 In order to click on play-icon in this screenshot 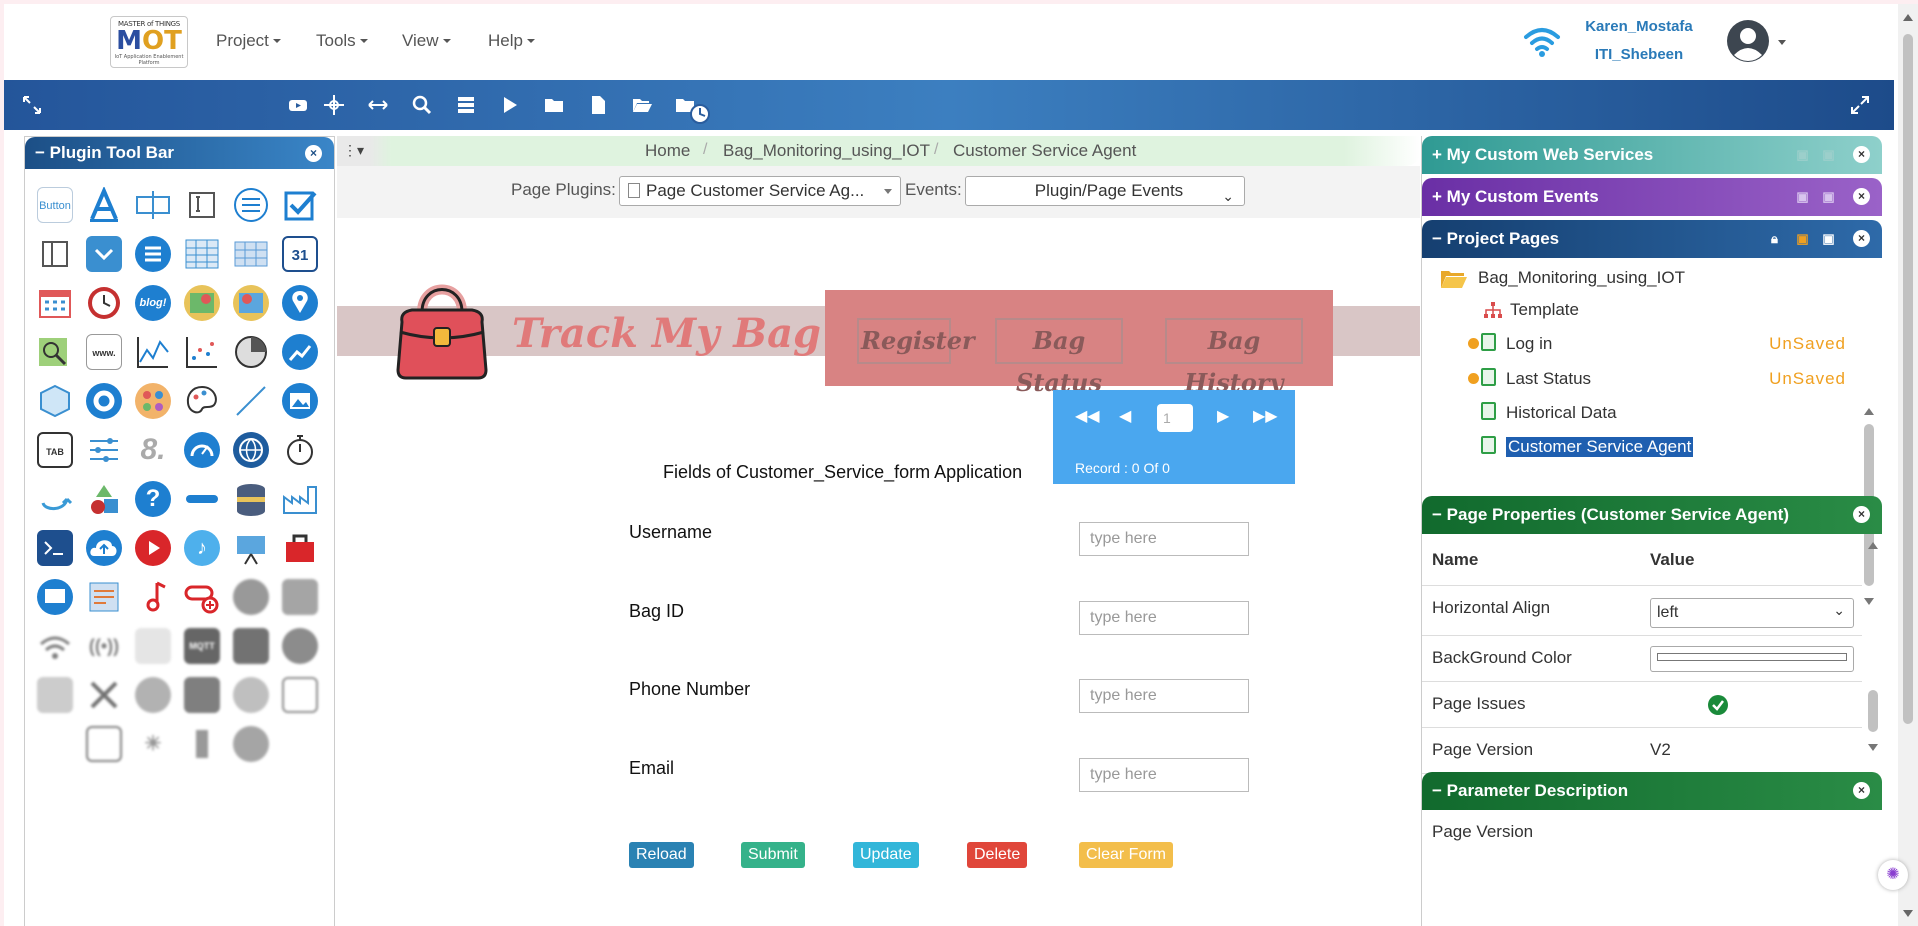, I will do `click(510, 105)`.